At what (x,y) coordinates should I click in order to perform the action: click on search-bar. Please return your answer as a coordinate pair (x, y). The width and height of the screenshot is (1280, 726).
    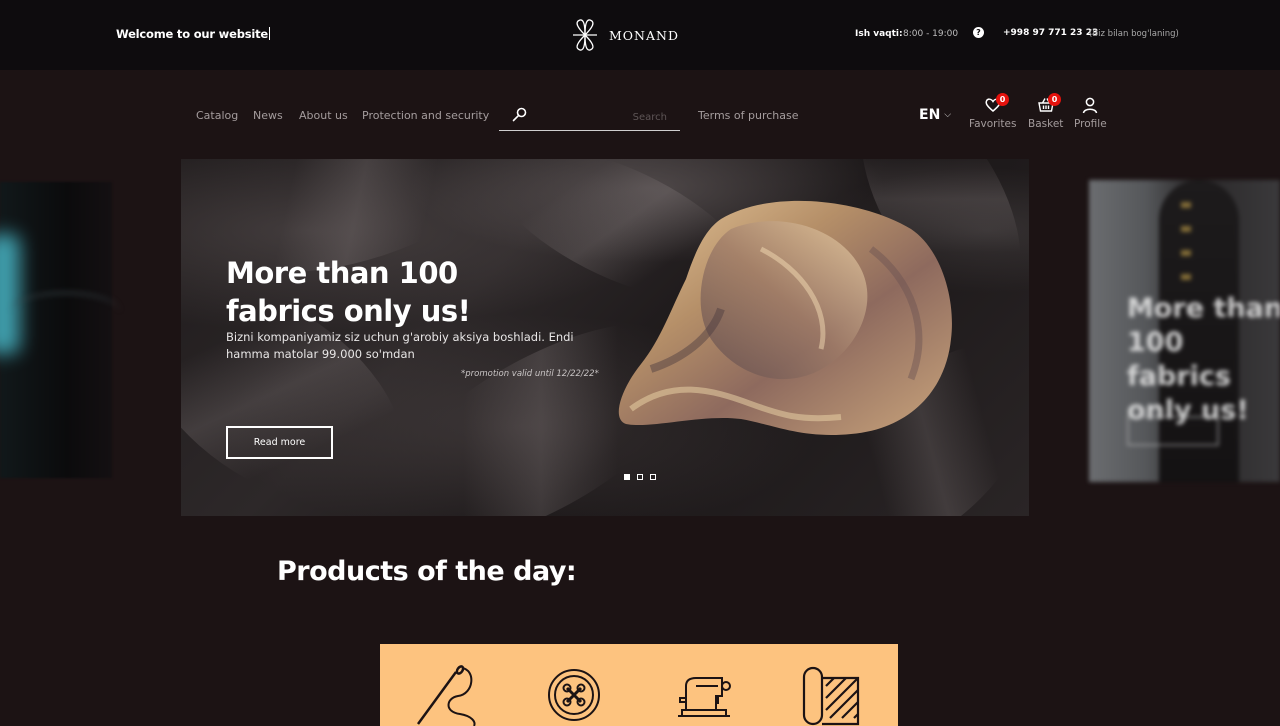
    Looking at the image, I should click on (589, 115).